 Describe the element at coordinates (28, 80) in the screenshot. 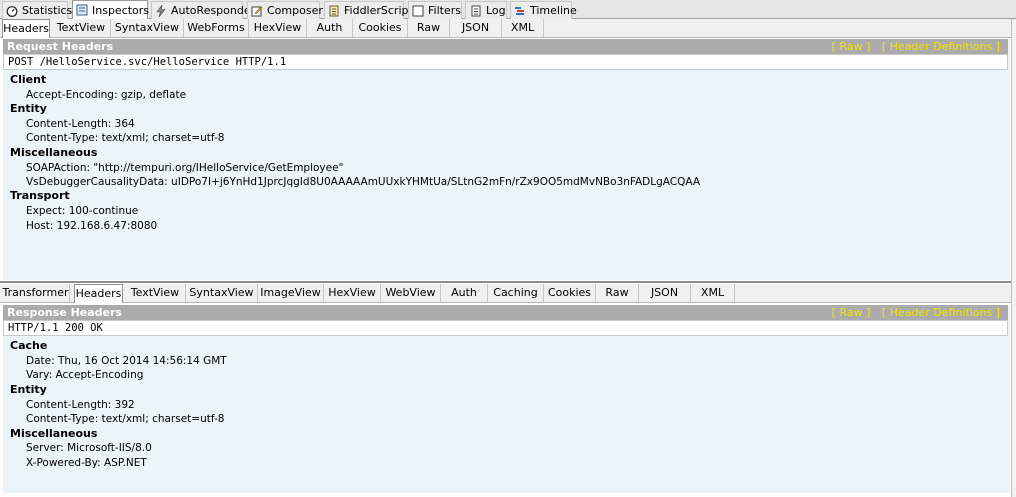

I see `header-group-client: Client` at that location.